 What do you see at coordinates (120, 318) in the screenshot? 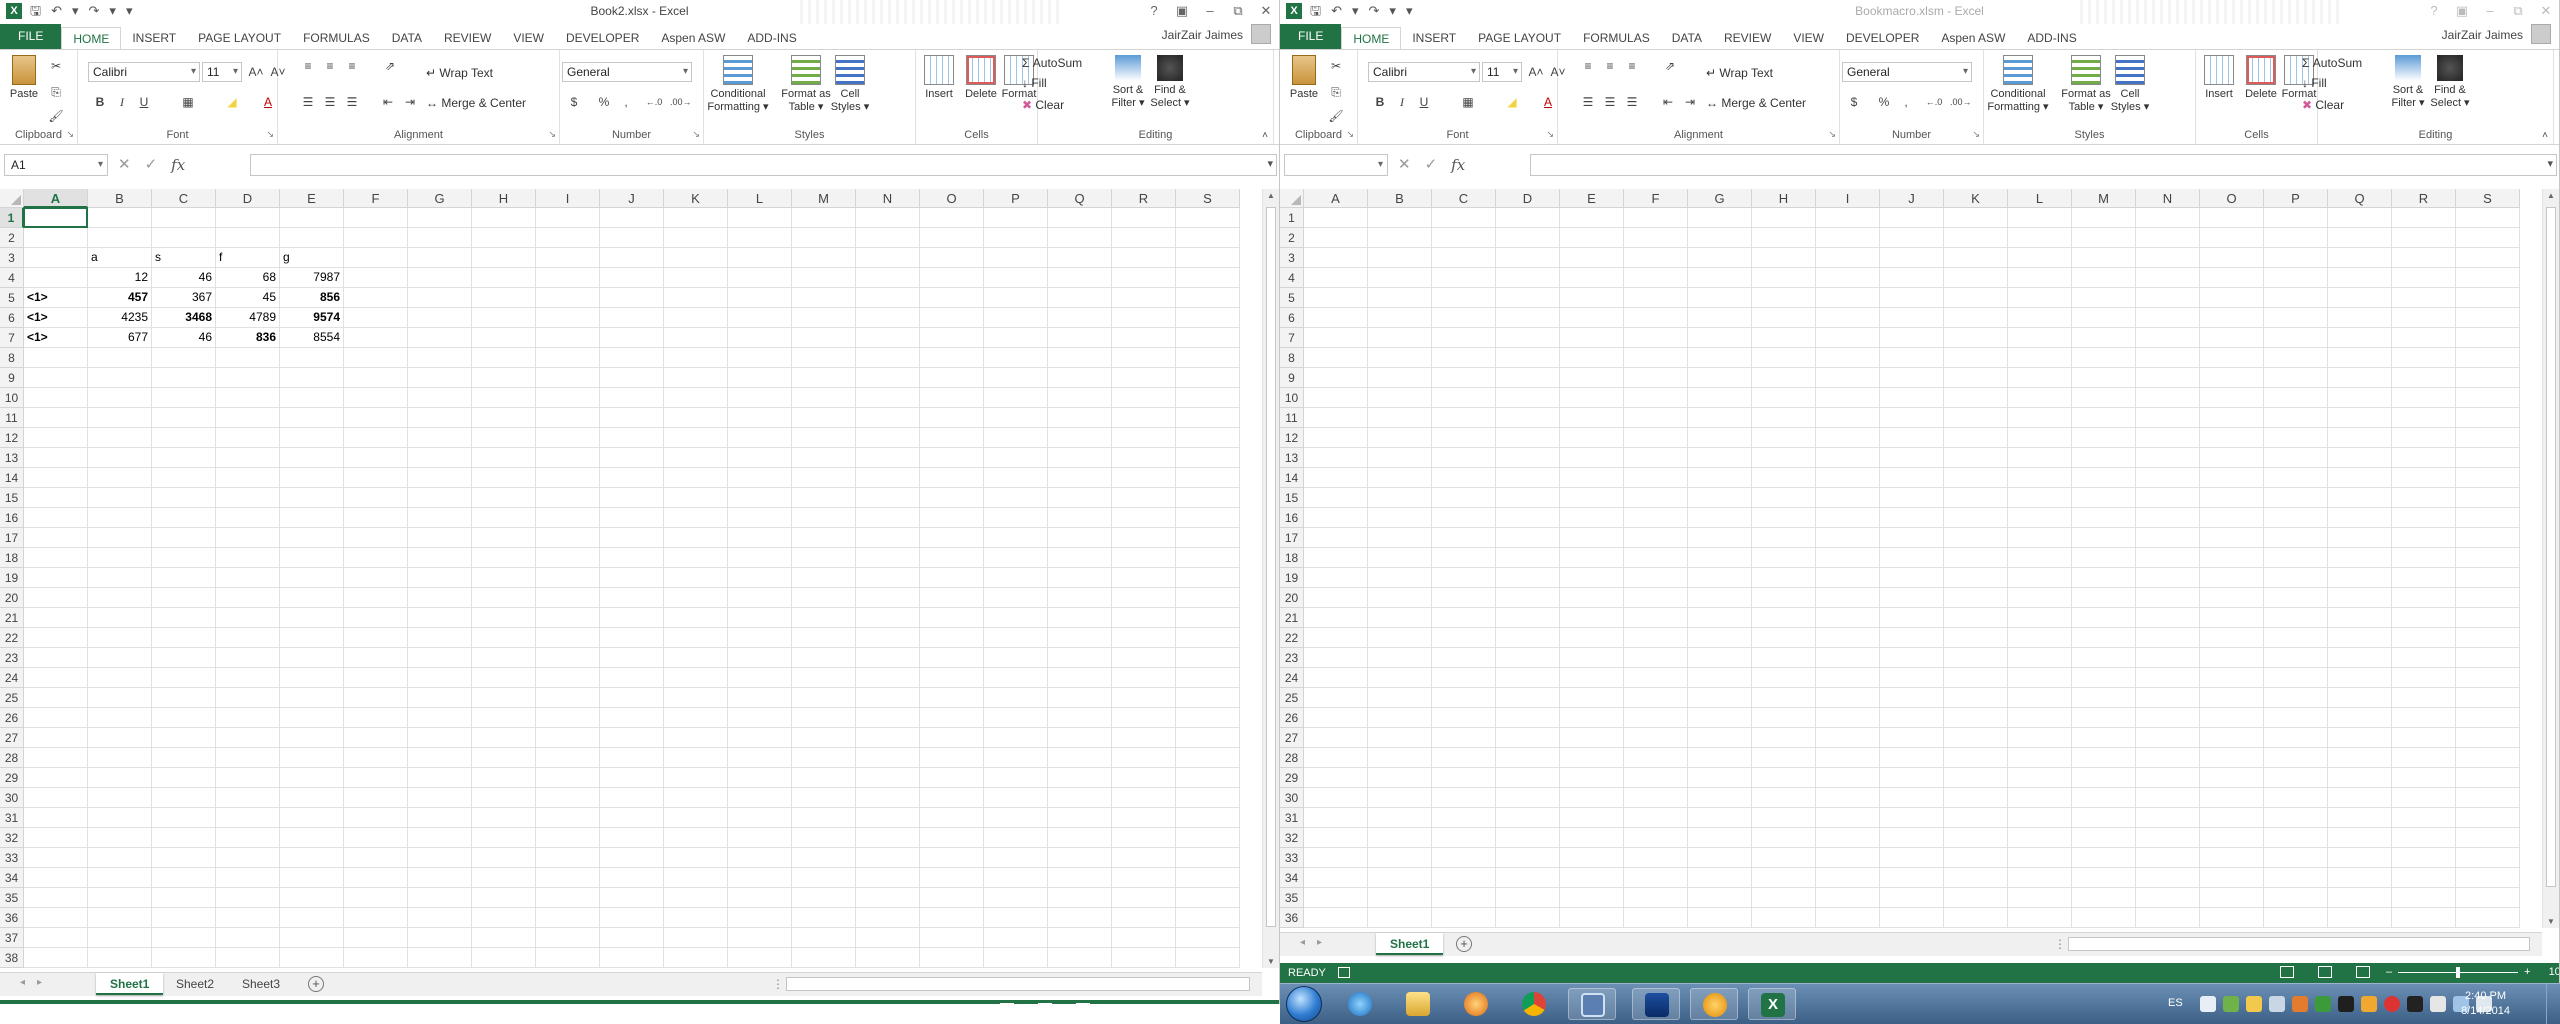
I see `cell-b6: 4235` at bounding box center [120, 318].